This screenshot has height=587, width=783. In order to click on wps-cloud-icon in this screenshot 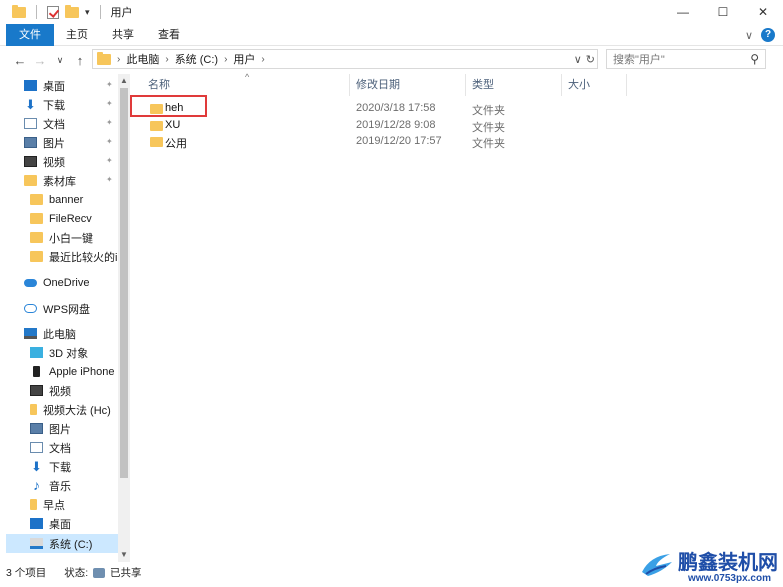, I will do `click(30, 308)`.